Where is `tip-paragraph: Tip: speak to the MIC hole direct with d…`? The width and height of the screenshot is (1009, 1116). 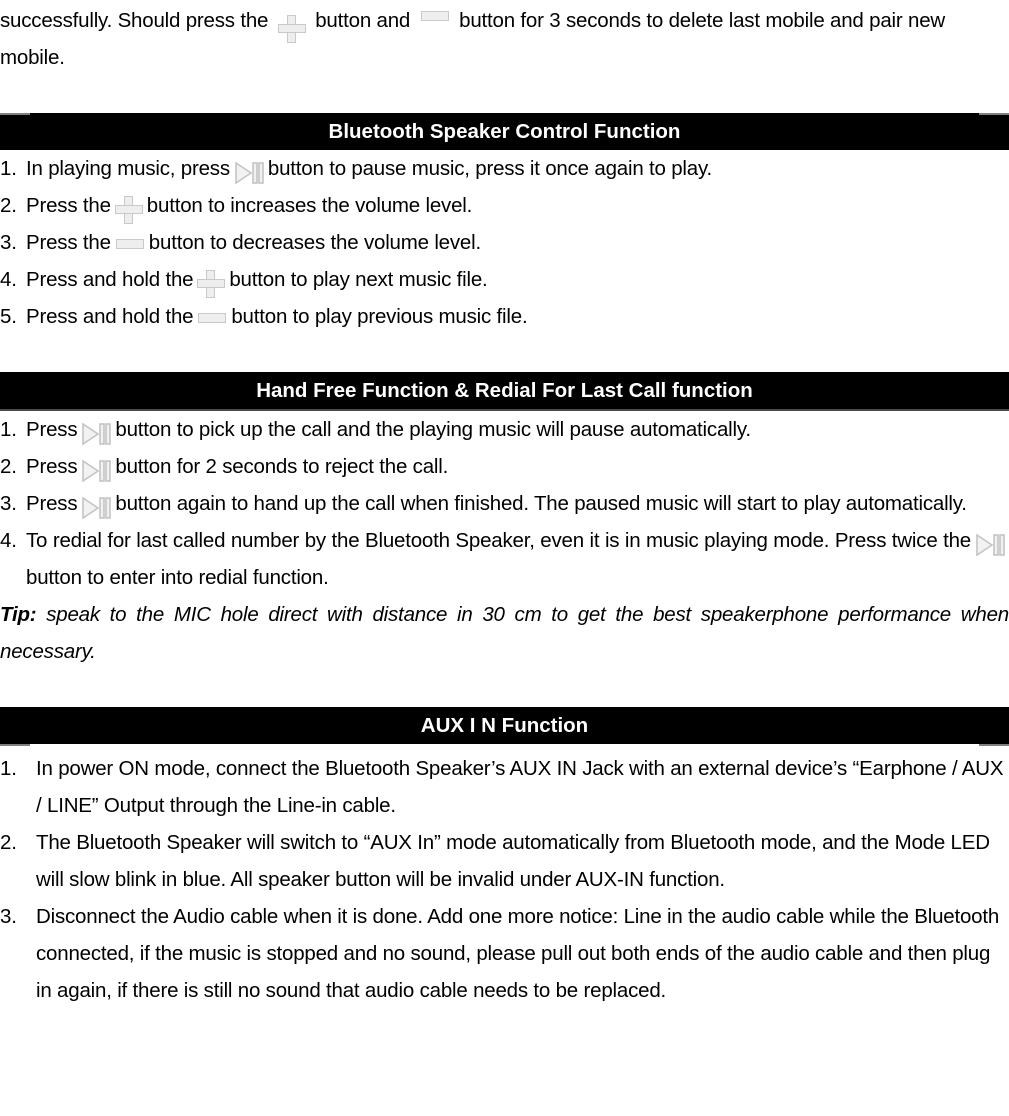
tip-paragraph: Tip: speak to the MIC hole direct with d… is located at coordinates (504, 633).